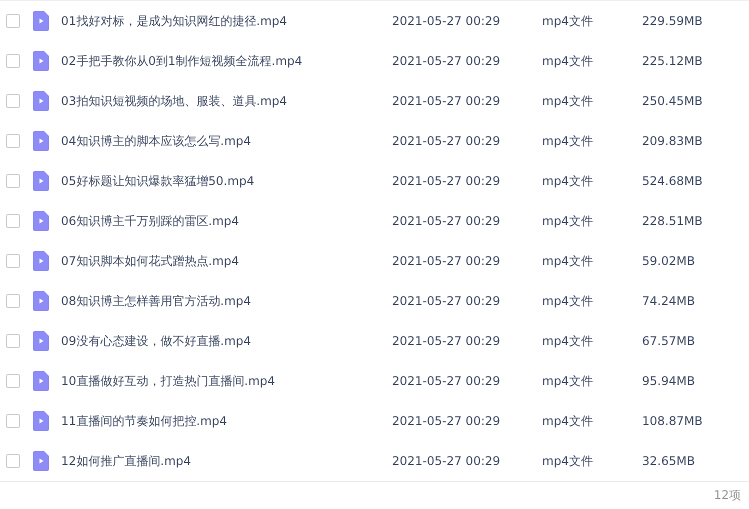  Describe the element at coordinates (226, 301) in the screenshot. I see `file-name: 08知识博主怎样善用官方活动.mp4` at that location.